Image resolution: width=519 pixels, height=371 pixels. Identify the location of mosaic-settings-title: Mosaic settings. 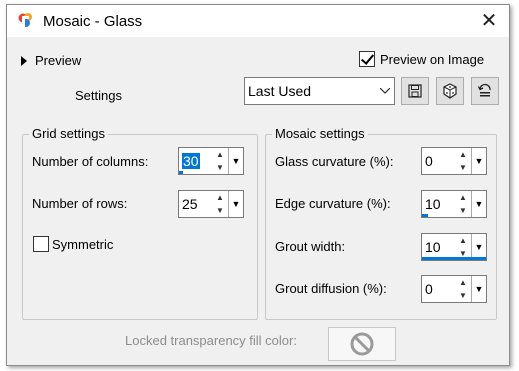
(320, 133).